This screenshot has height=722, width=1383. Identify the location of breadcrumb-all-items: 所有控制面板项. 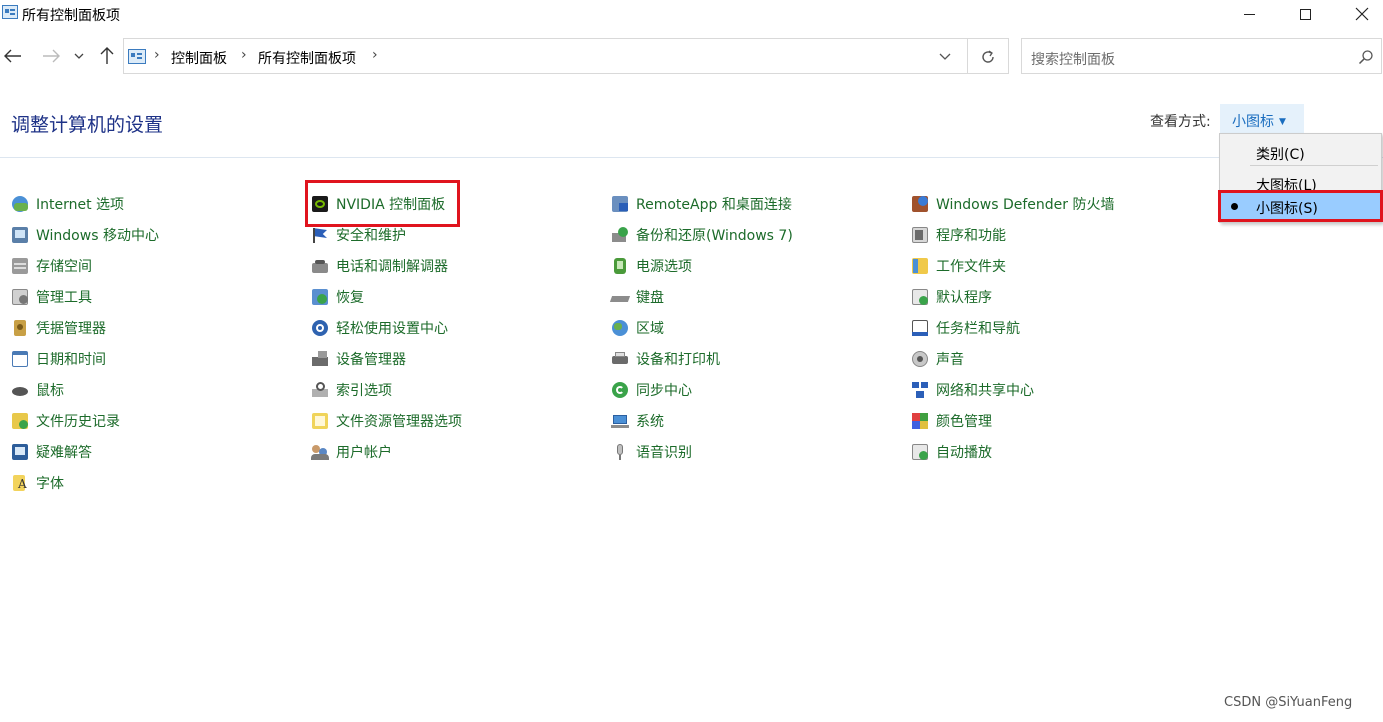
(307, 58).